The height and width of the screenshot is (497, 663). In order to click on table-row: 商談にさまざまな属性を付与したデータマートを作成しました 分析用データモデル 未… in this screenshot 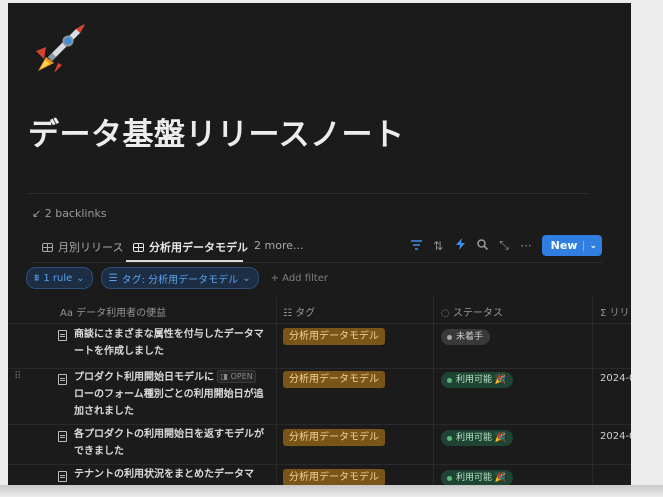, I will do `click(319, 346)`.